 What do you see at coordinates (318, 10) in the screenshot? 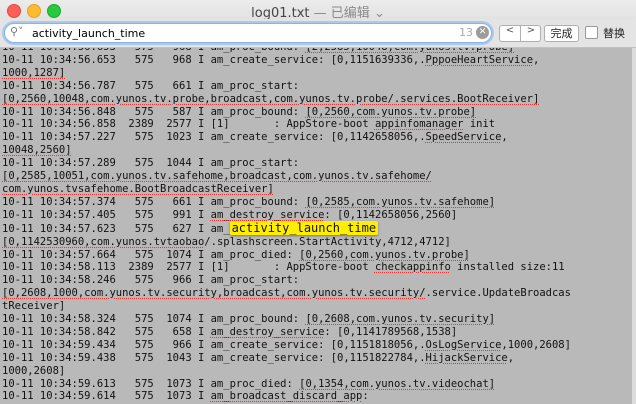
I see `title-bar: log01.txt — 已编辑 ⌄` at bounding box center [318, 10].